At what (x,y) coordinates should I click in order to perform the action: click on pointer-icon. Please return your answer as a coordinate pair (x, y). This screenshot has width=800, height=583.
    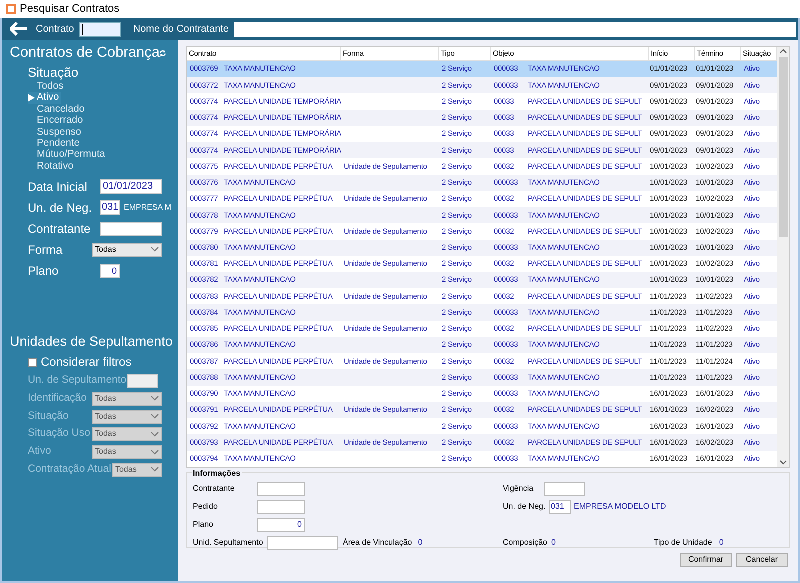
    Looking at the image, I should click on (31, 98).